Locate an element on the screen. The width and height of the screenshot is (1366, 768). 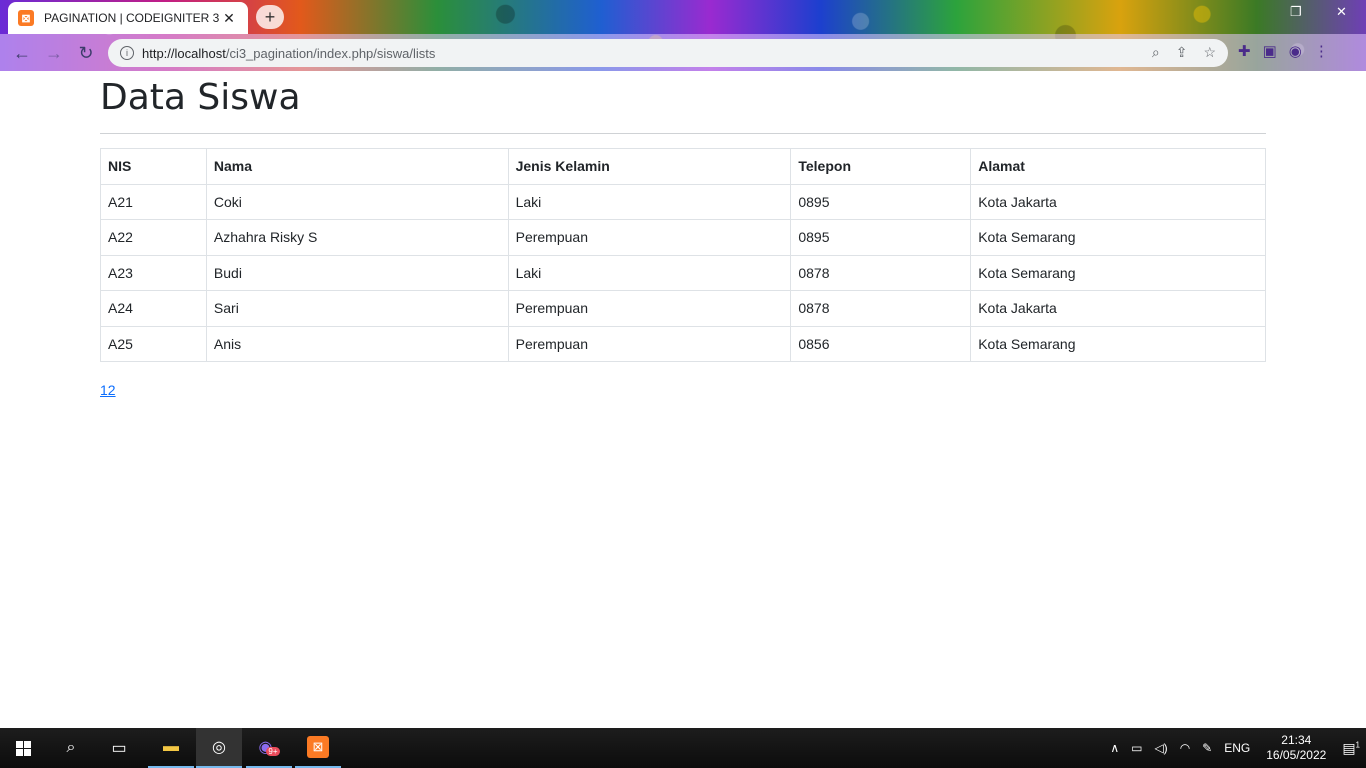
messenger-badge: 9+ is located at coordinates (273, 751).